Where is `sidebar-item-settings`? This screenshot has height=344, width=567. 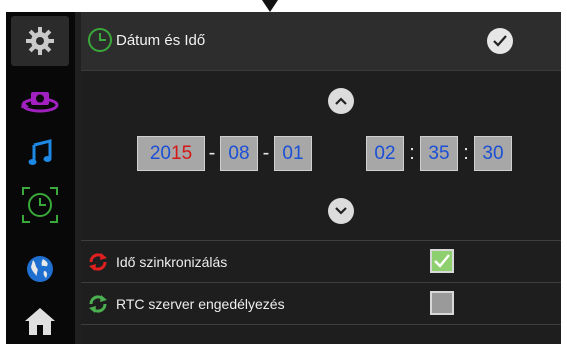
sidebar-item-settings is located at coordinates (40, 41).